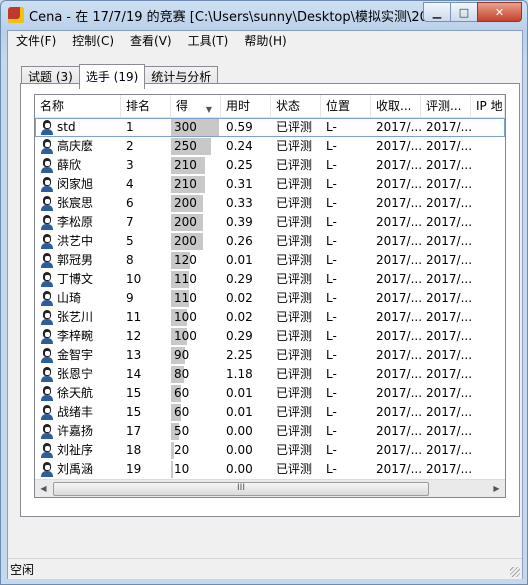 The image size is (528, 585). I want to click on time-cell: 0.31, so click(239, 184).